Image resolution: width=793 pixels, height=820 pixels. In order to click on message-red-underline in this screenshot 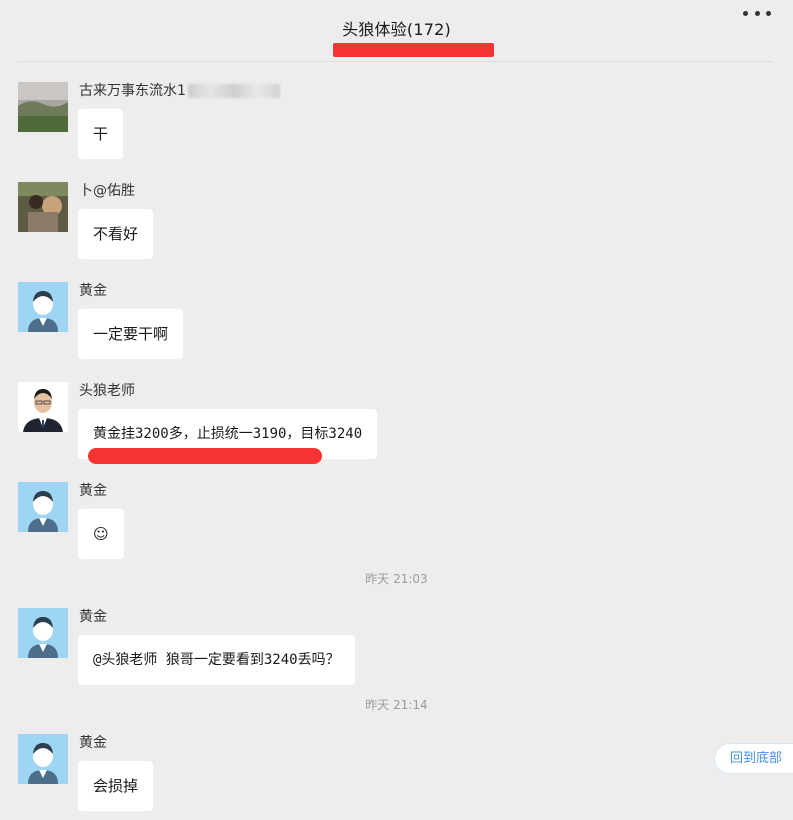, I will do `click(205, 456)`.